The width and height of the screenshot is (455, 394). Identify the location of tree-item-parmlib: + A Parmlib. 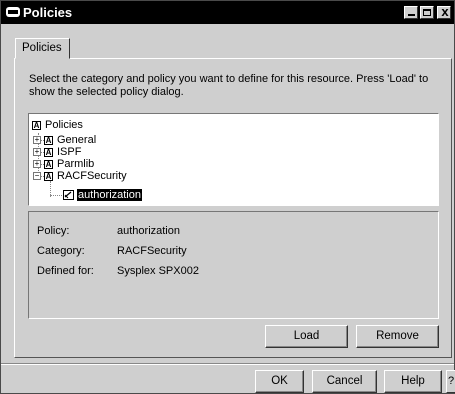
(63, 164).